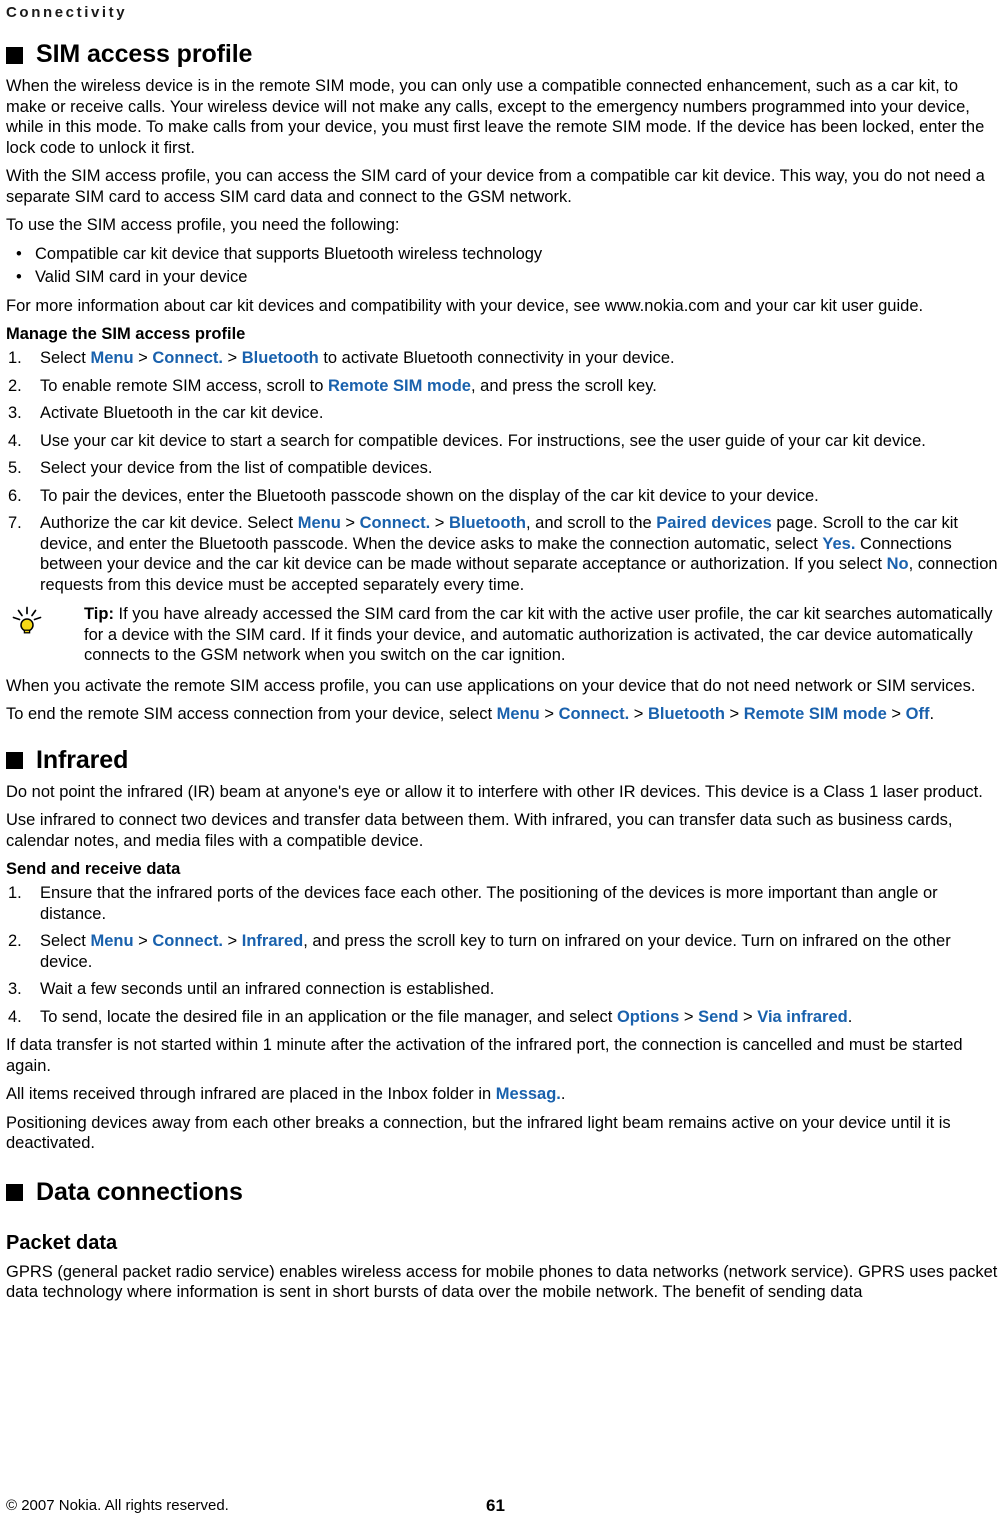 This screenshot has width=1004, height=1534. I want to click on ui-path-term: Send, so click(718, 1016).